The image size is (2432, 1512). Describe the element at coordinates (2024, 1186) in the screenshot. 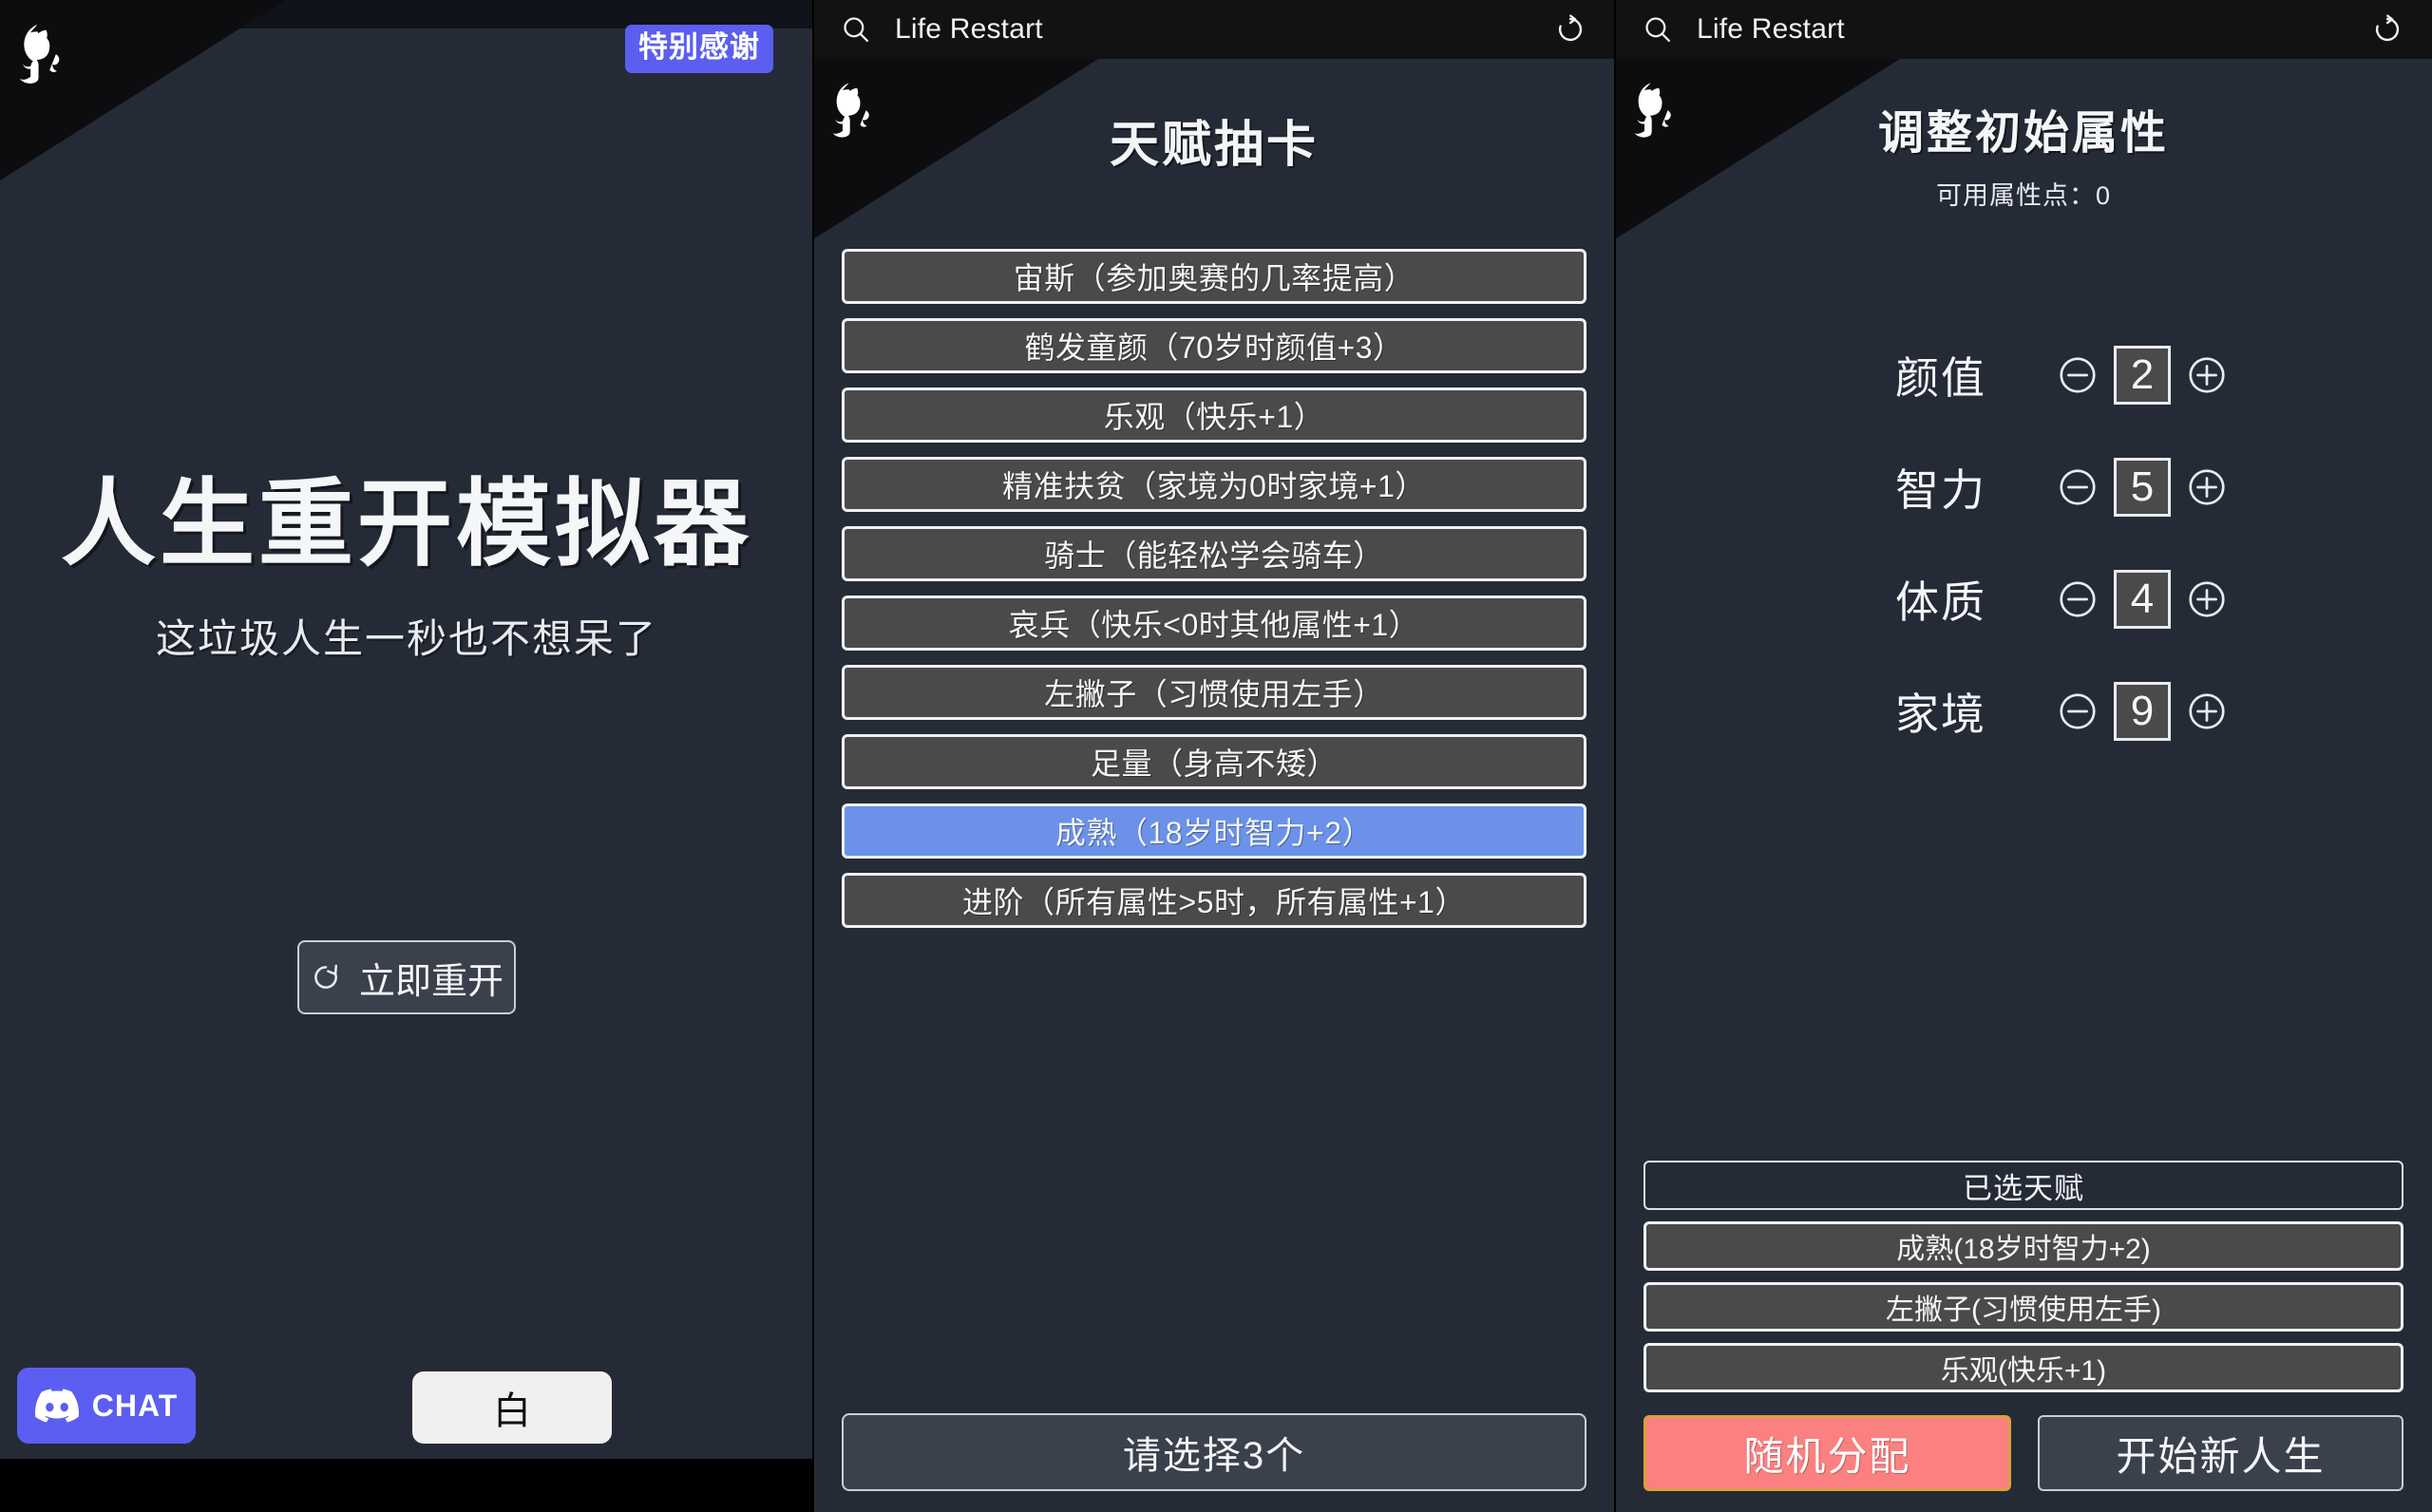

I see `chosen-talents-header: 已选天赋` at that location.